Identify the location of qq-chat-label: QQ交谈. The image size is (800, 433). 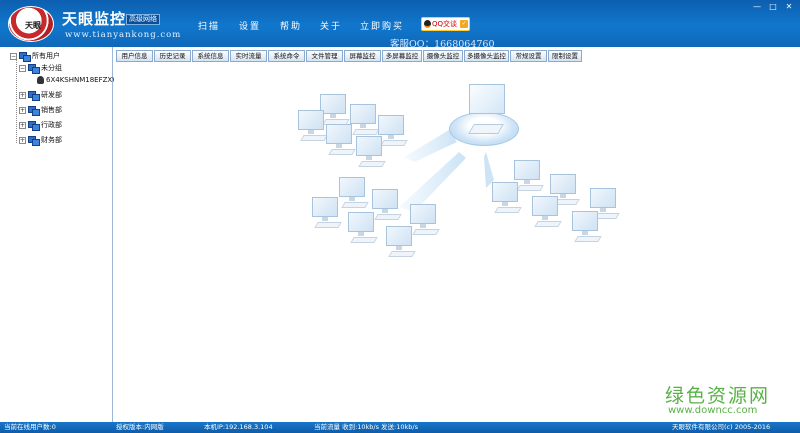
(445, 24).